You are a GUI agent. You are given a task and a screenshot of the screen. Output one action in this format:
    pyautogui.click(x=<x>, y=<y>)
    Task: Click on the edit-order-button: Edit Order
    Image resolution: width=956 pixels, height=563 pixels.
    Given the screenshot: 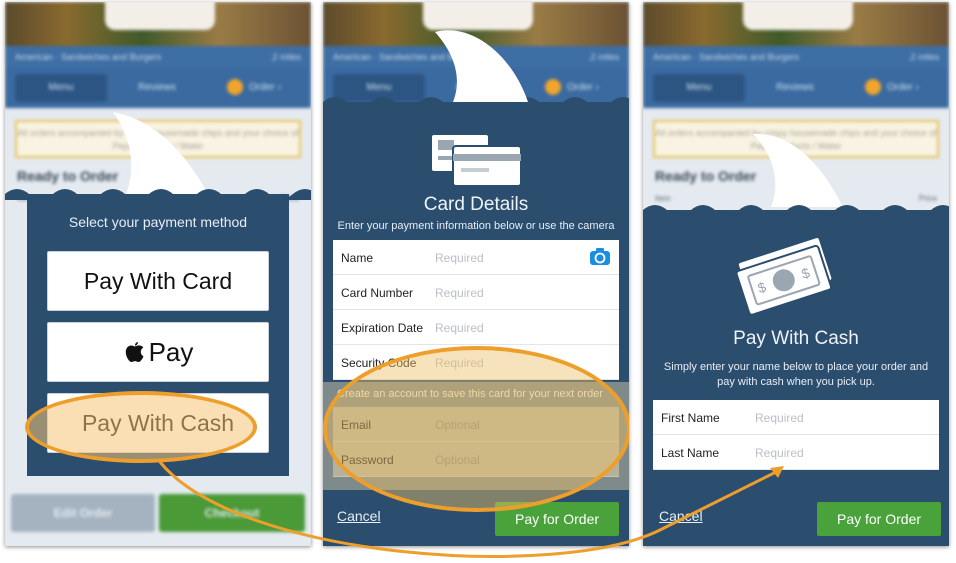 What is the action you would take?
    pyautogui.click(x=83, y=513)
    